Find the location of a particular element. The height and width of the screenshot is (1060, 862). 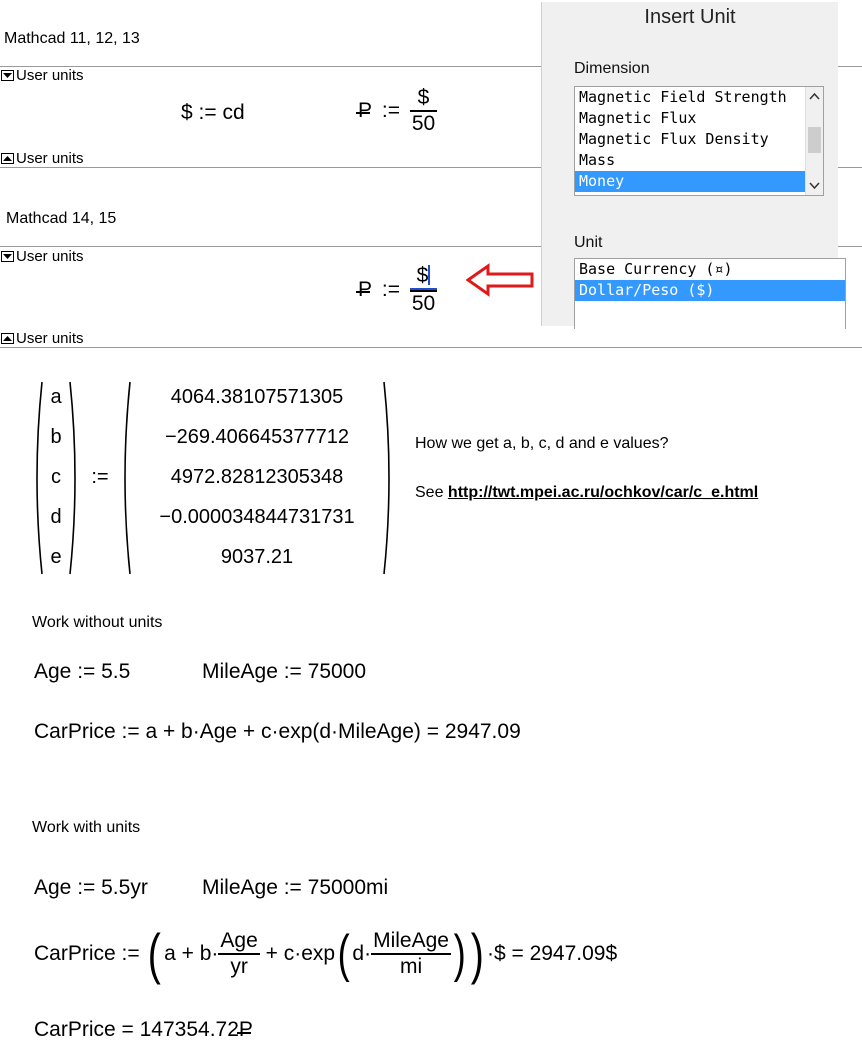

scroll-up-icon is located at coordinates (814, 97).